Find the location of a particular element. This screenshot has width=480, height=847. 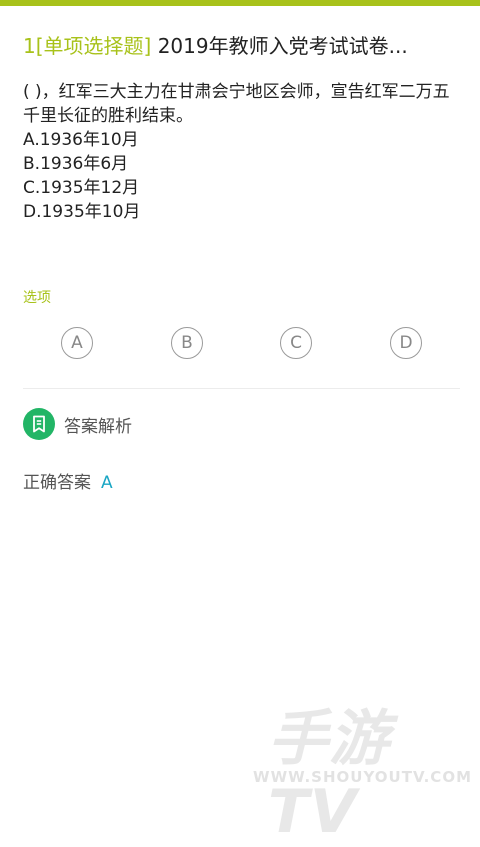

question-number-type: 1[单项选择题] is located at coordinates (87, 46).